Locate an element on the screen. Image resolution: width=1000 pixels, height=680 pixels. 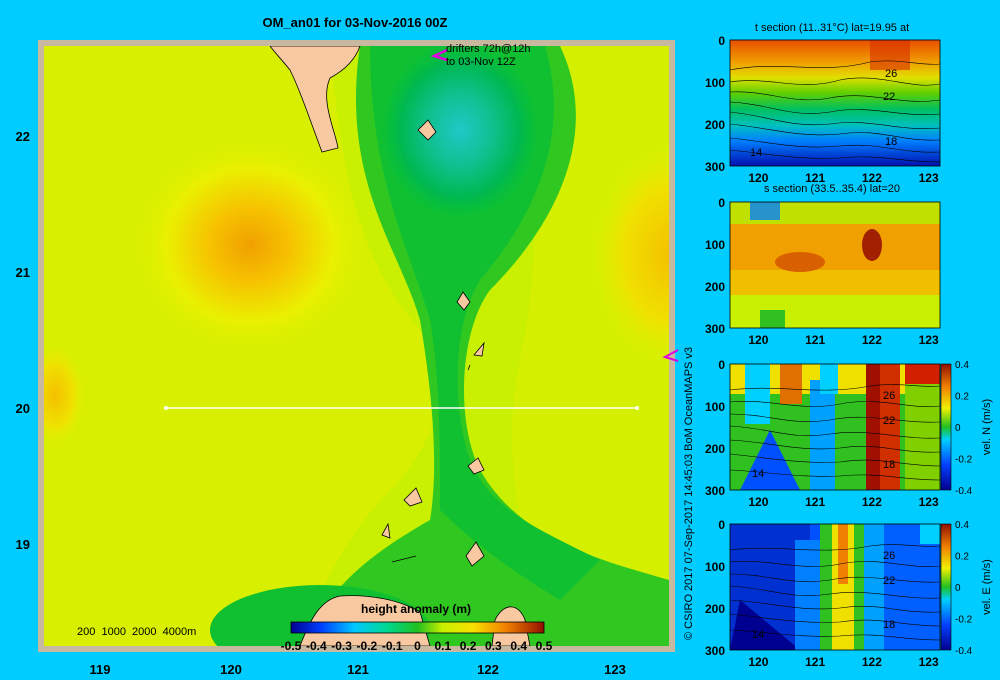
panel1-title: t section (11..31°C) lat=19.95 at is located at coordinates (832, 28).